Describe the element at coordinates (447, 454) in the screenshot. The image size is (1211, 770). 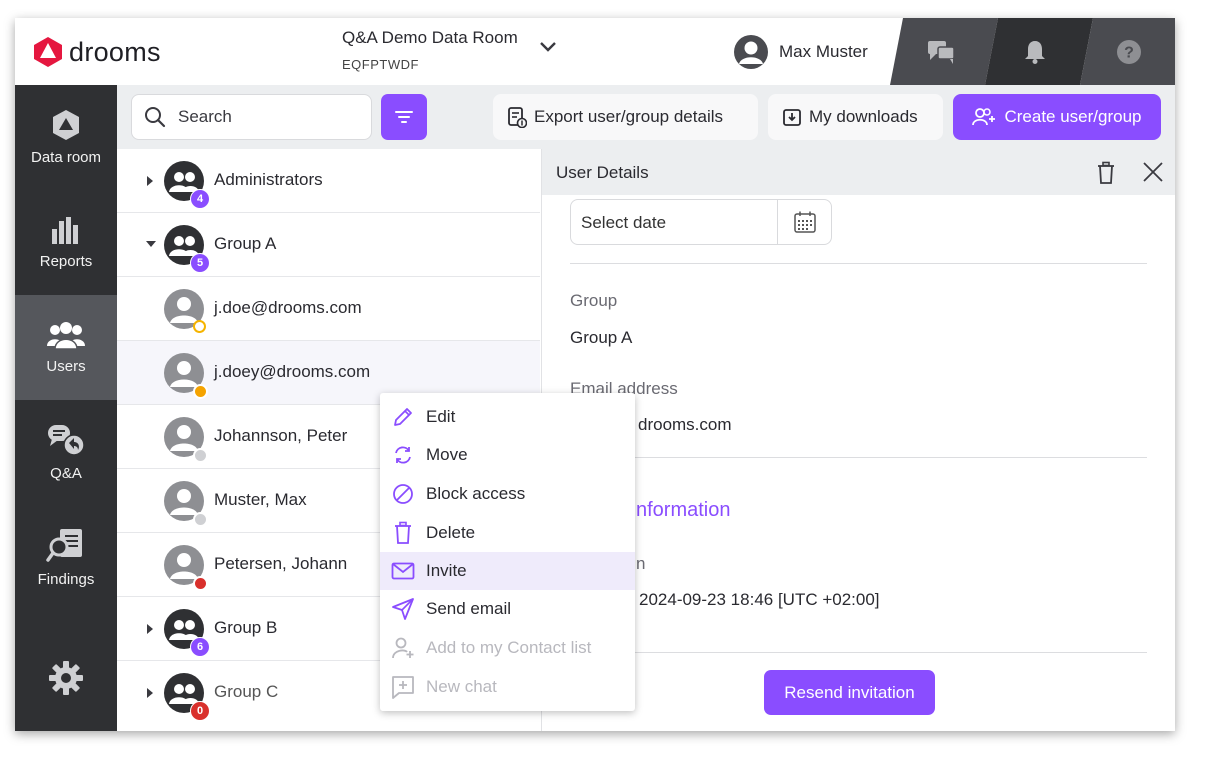
I see `menu-item-label: Move` at that location.